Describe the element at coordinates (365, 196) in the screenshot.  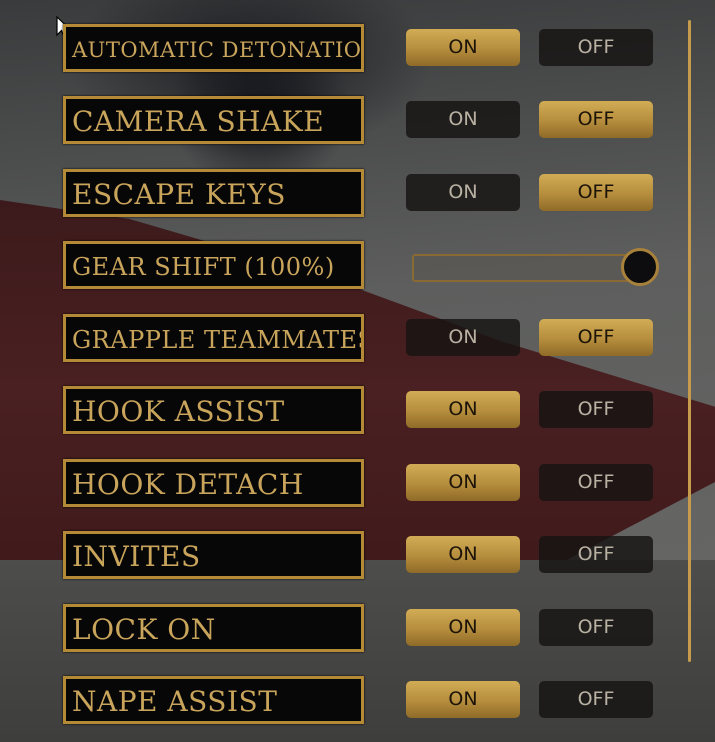
I see `setting-row-escape-keys: ESCAPE KEYS ON OFF` at that location.